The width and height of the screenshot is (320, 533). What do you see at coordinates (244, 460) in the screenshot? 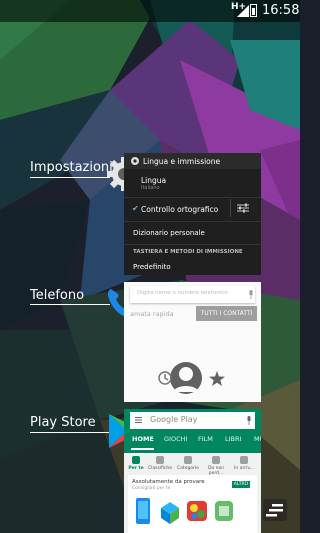
I see `coming-soon-icon` at bounding box center [244, 460].